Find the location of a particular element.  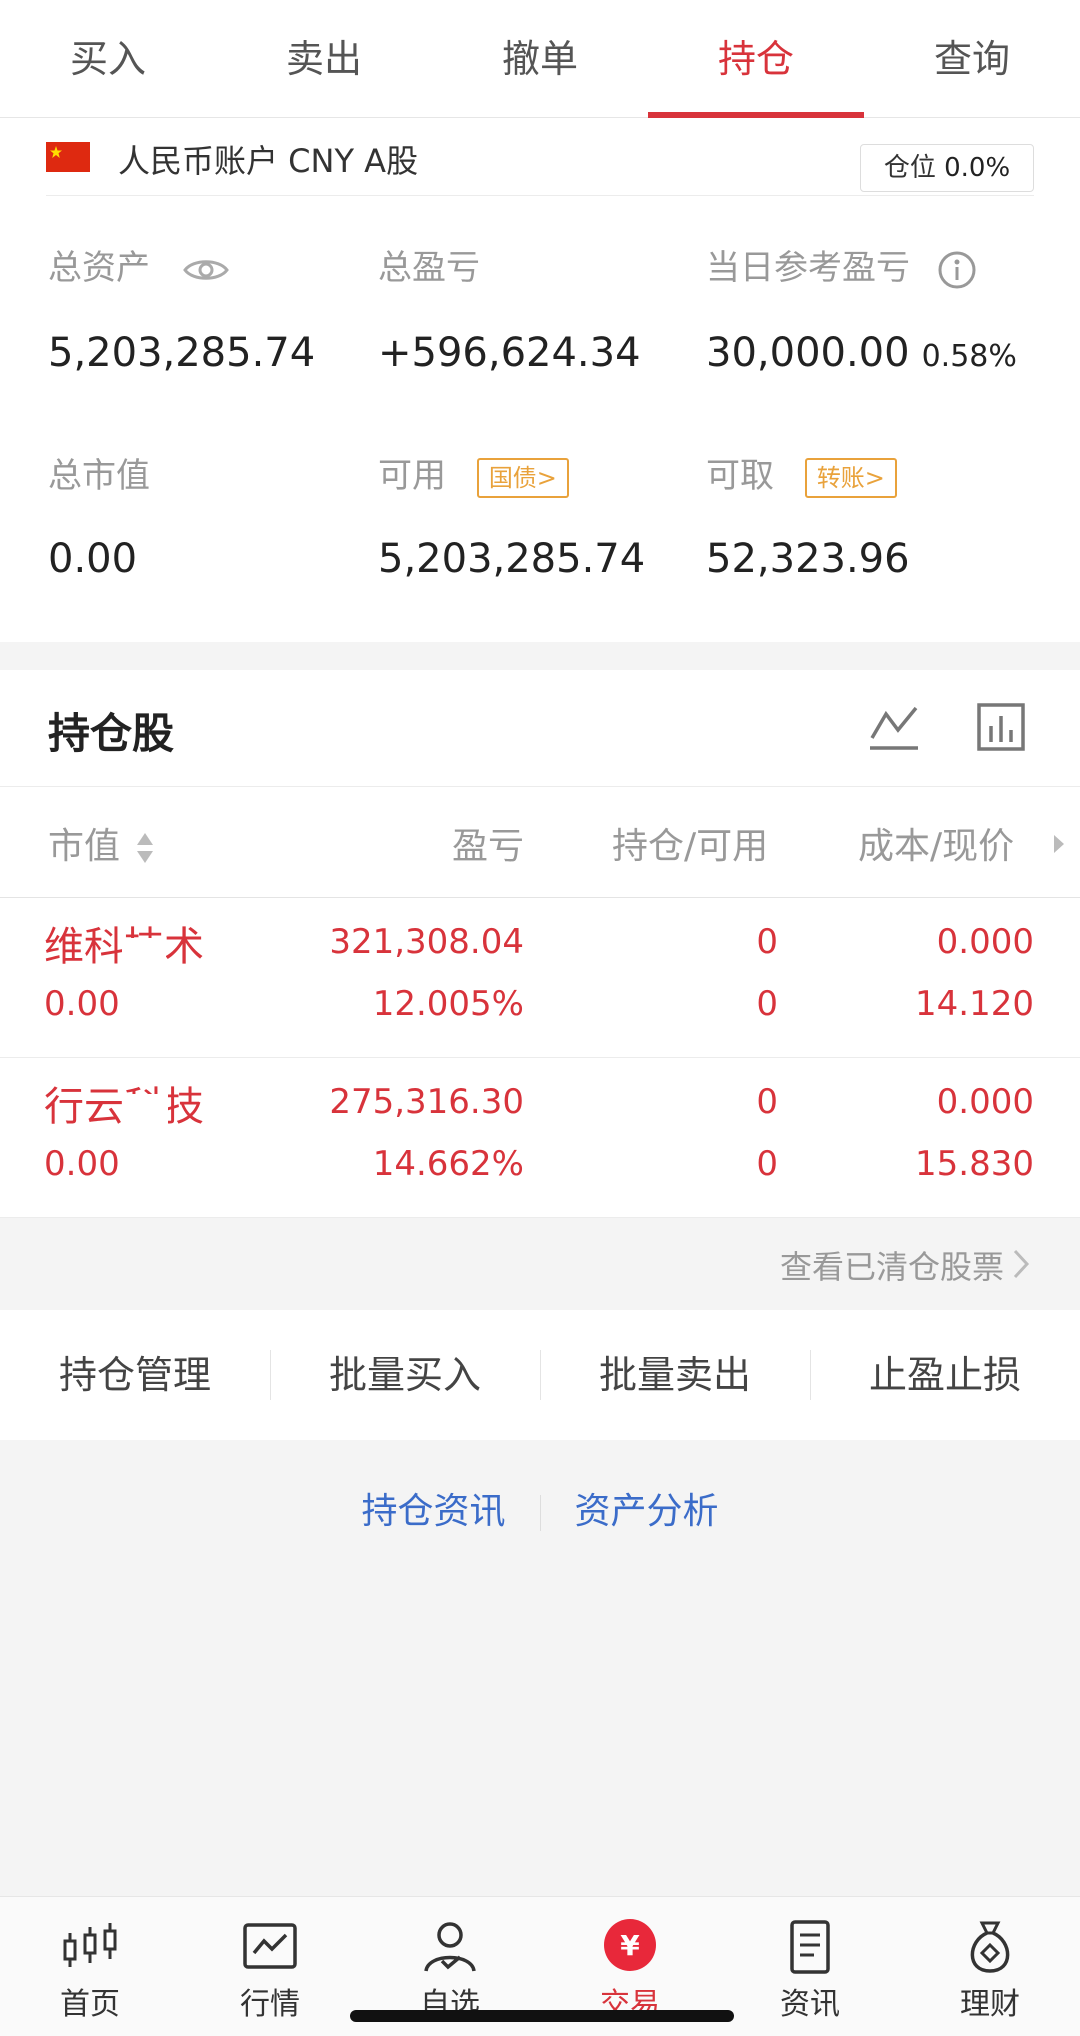

home-indicator is located at coordinates (542, 2016).